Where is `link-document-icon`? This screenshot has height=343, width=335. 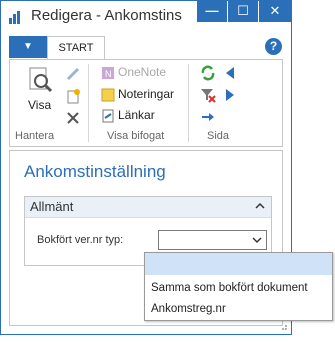
link-document-icon is located at coordinates (108, 116).